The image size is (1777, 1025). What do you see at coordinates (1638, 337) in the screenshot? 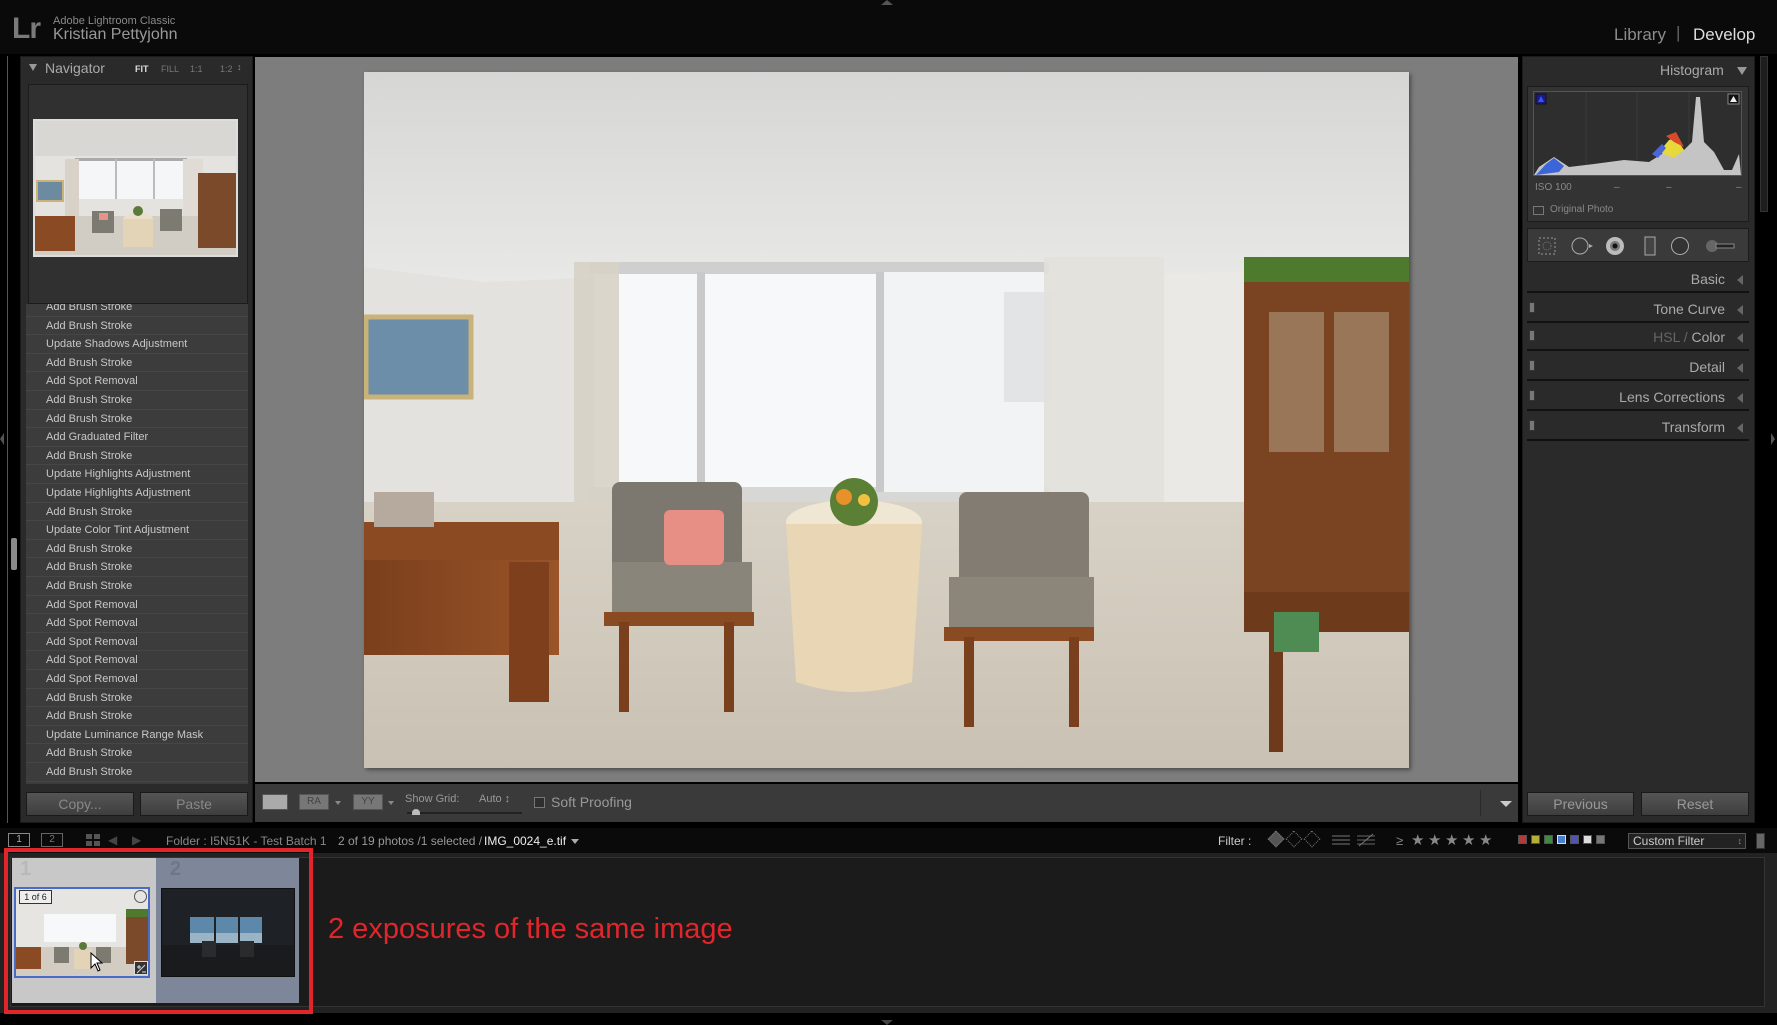
I see `panel-hsl-color: HSL / Color` at bounding box center [1638, 337].